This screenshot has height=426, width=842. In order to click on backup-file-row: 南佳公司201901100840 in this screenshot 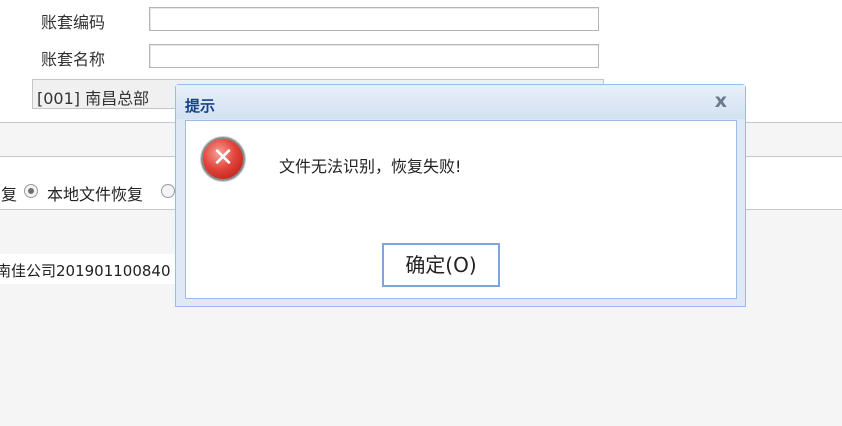, I will do `click(89, 269)`.